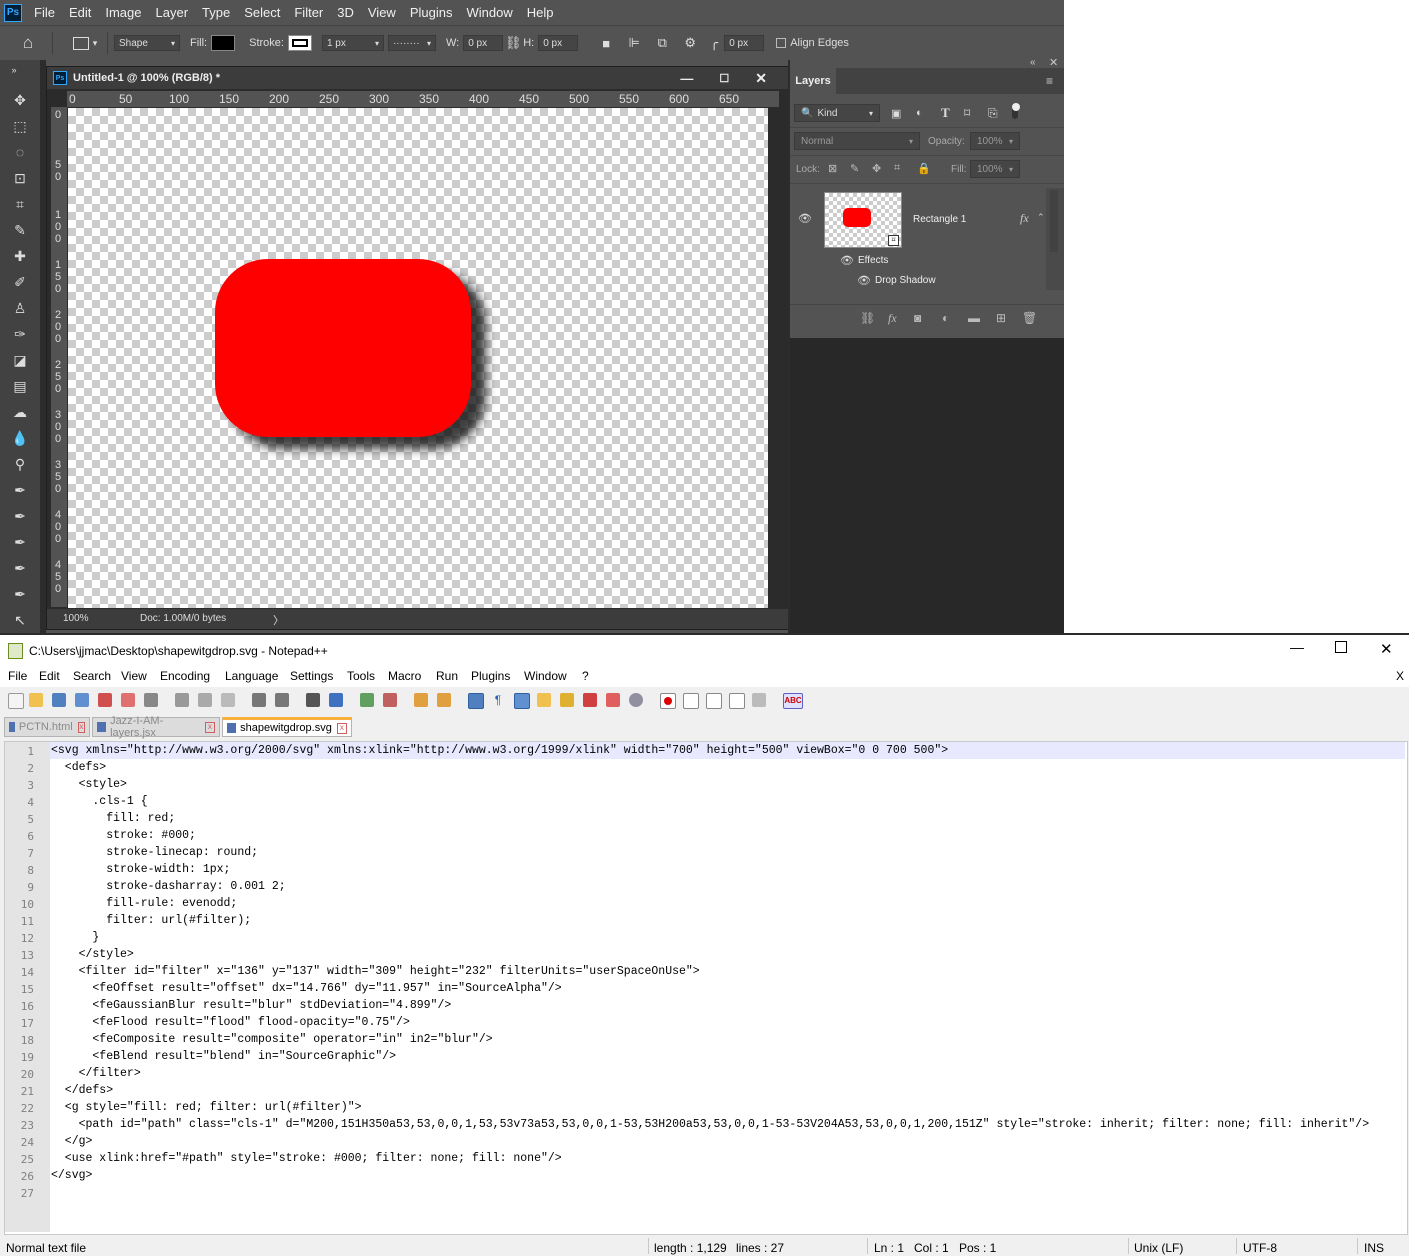  What do you see at coordinates (945, 113) in the screenshot?
I see `filter-type-icon: T` at bounding box center [945, 113].